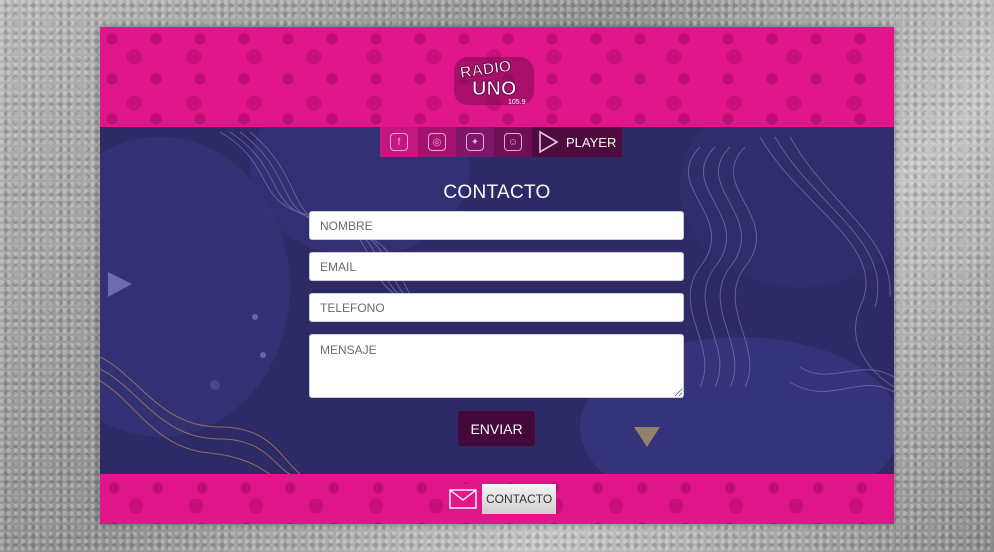 The image size is (994, 552). What do you see at coordinates (549, 142) in the screenshot?
I see `play-icon` at bounding box center [549, 142].